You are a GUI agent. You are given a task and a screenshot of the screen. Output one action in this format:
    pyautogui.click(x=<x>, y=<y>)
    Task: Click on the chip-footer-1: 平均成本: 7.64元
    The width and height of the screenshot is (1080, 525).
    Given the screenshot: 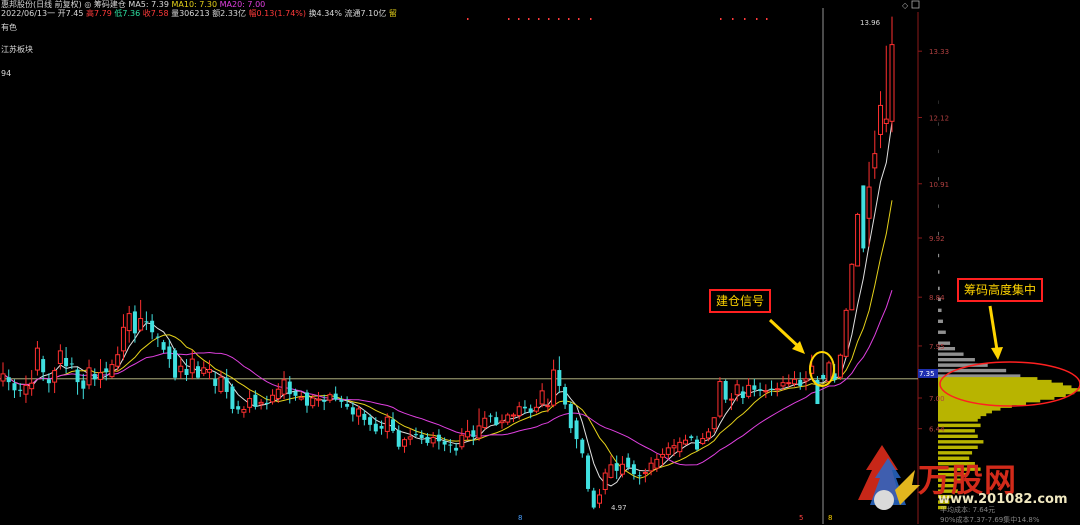 What is the action you would take?
    pyautogui.click(x=968, y=510)
    